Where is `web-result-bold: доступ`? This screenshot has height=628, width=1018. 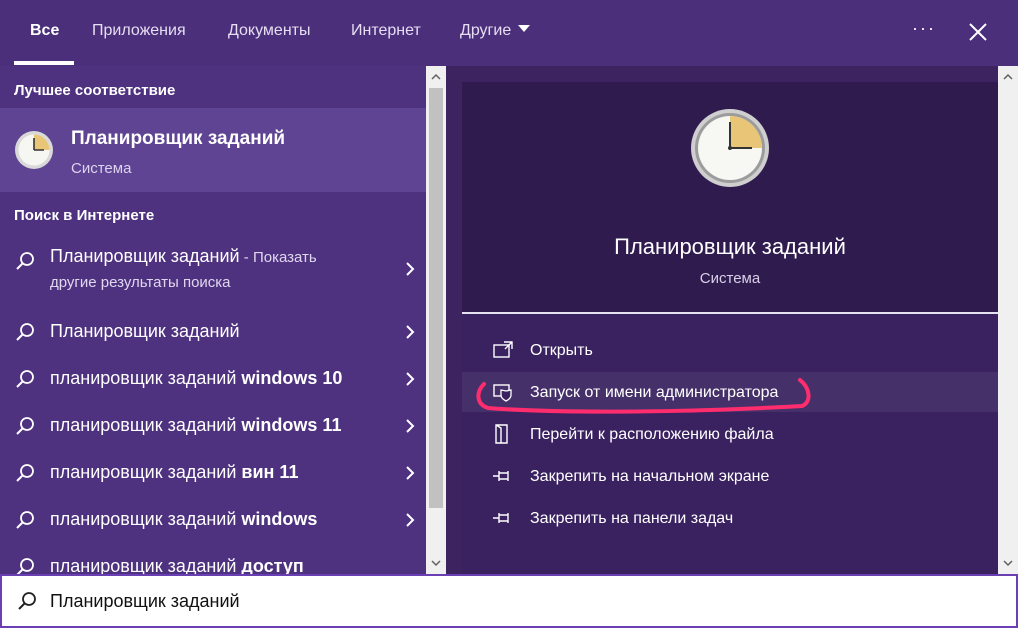 web-result-bold: доступ is located at coordinates (272, 565).